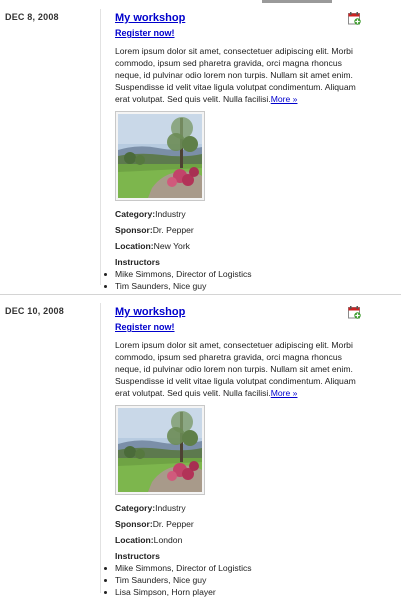 The width and height of the screenshot is (401, 600). Describe the element at coordinates (34, 311) in the screenshot. I see `event-date: DEC 10, 2008` at that location.